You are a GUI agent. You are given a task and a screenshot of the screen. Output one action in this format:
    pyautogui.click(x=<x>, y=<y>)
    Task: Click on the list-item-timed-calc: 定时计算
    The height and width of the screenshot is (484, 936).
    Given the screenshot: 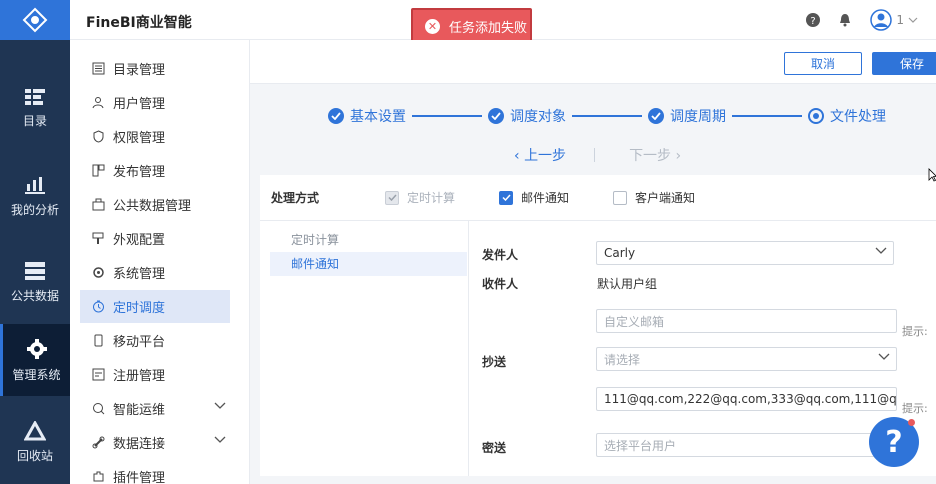 What is the action you would take?
    pyautogui.click(x=368, y=240)
    